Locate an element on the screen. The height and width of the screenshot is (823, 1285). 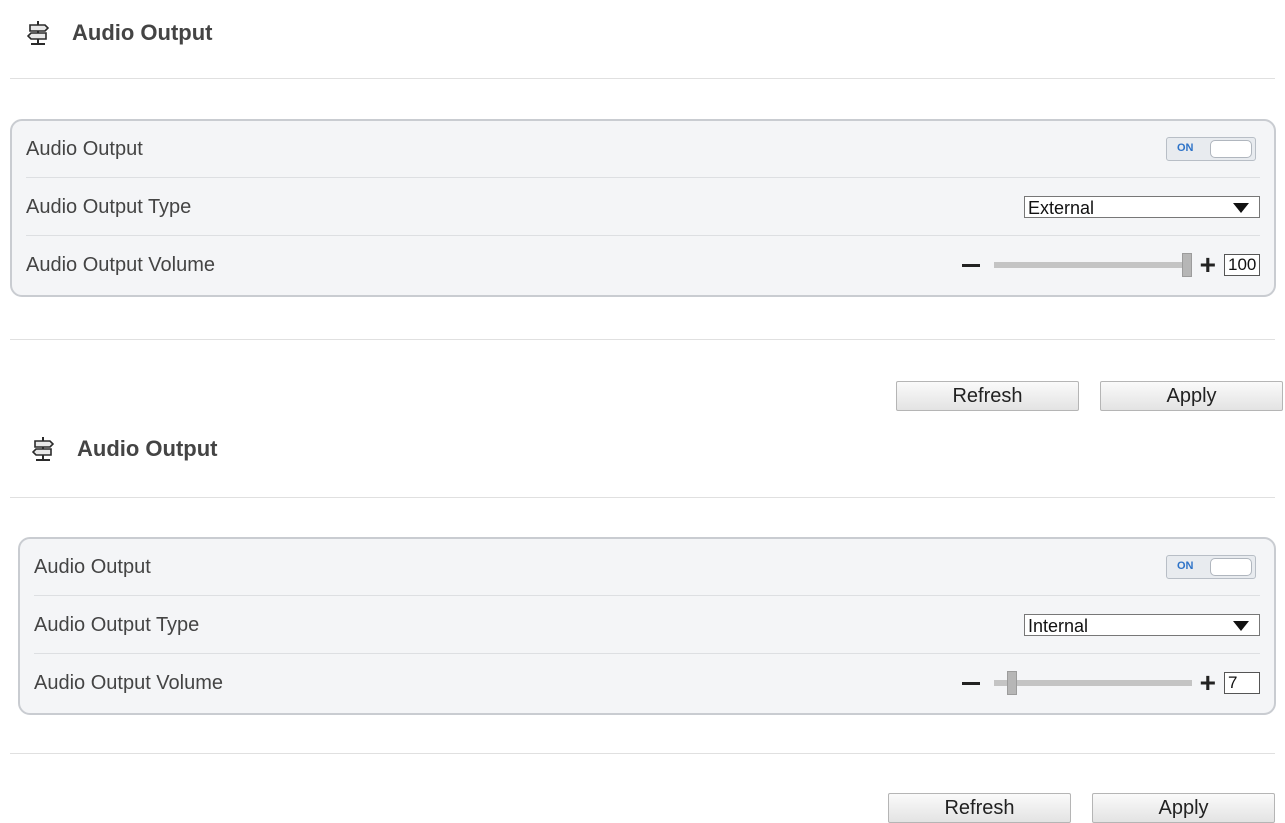
setting-row-audio-output-volume: Audio Output Volume + 7 is located at coordinates (647, 683).